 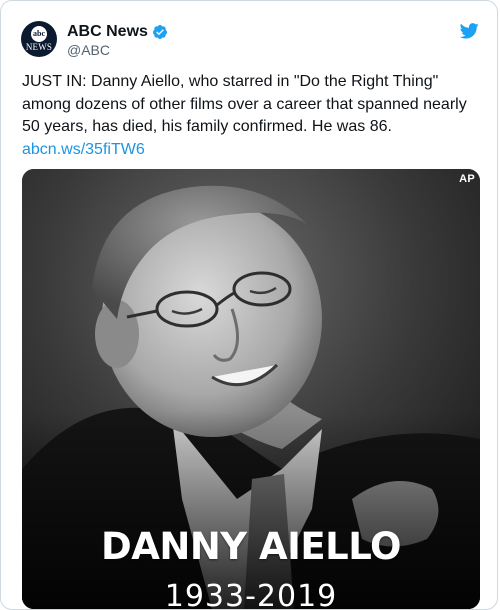 I want to click on avatar: abc NEWS, so click(x=39, y=39).